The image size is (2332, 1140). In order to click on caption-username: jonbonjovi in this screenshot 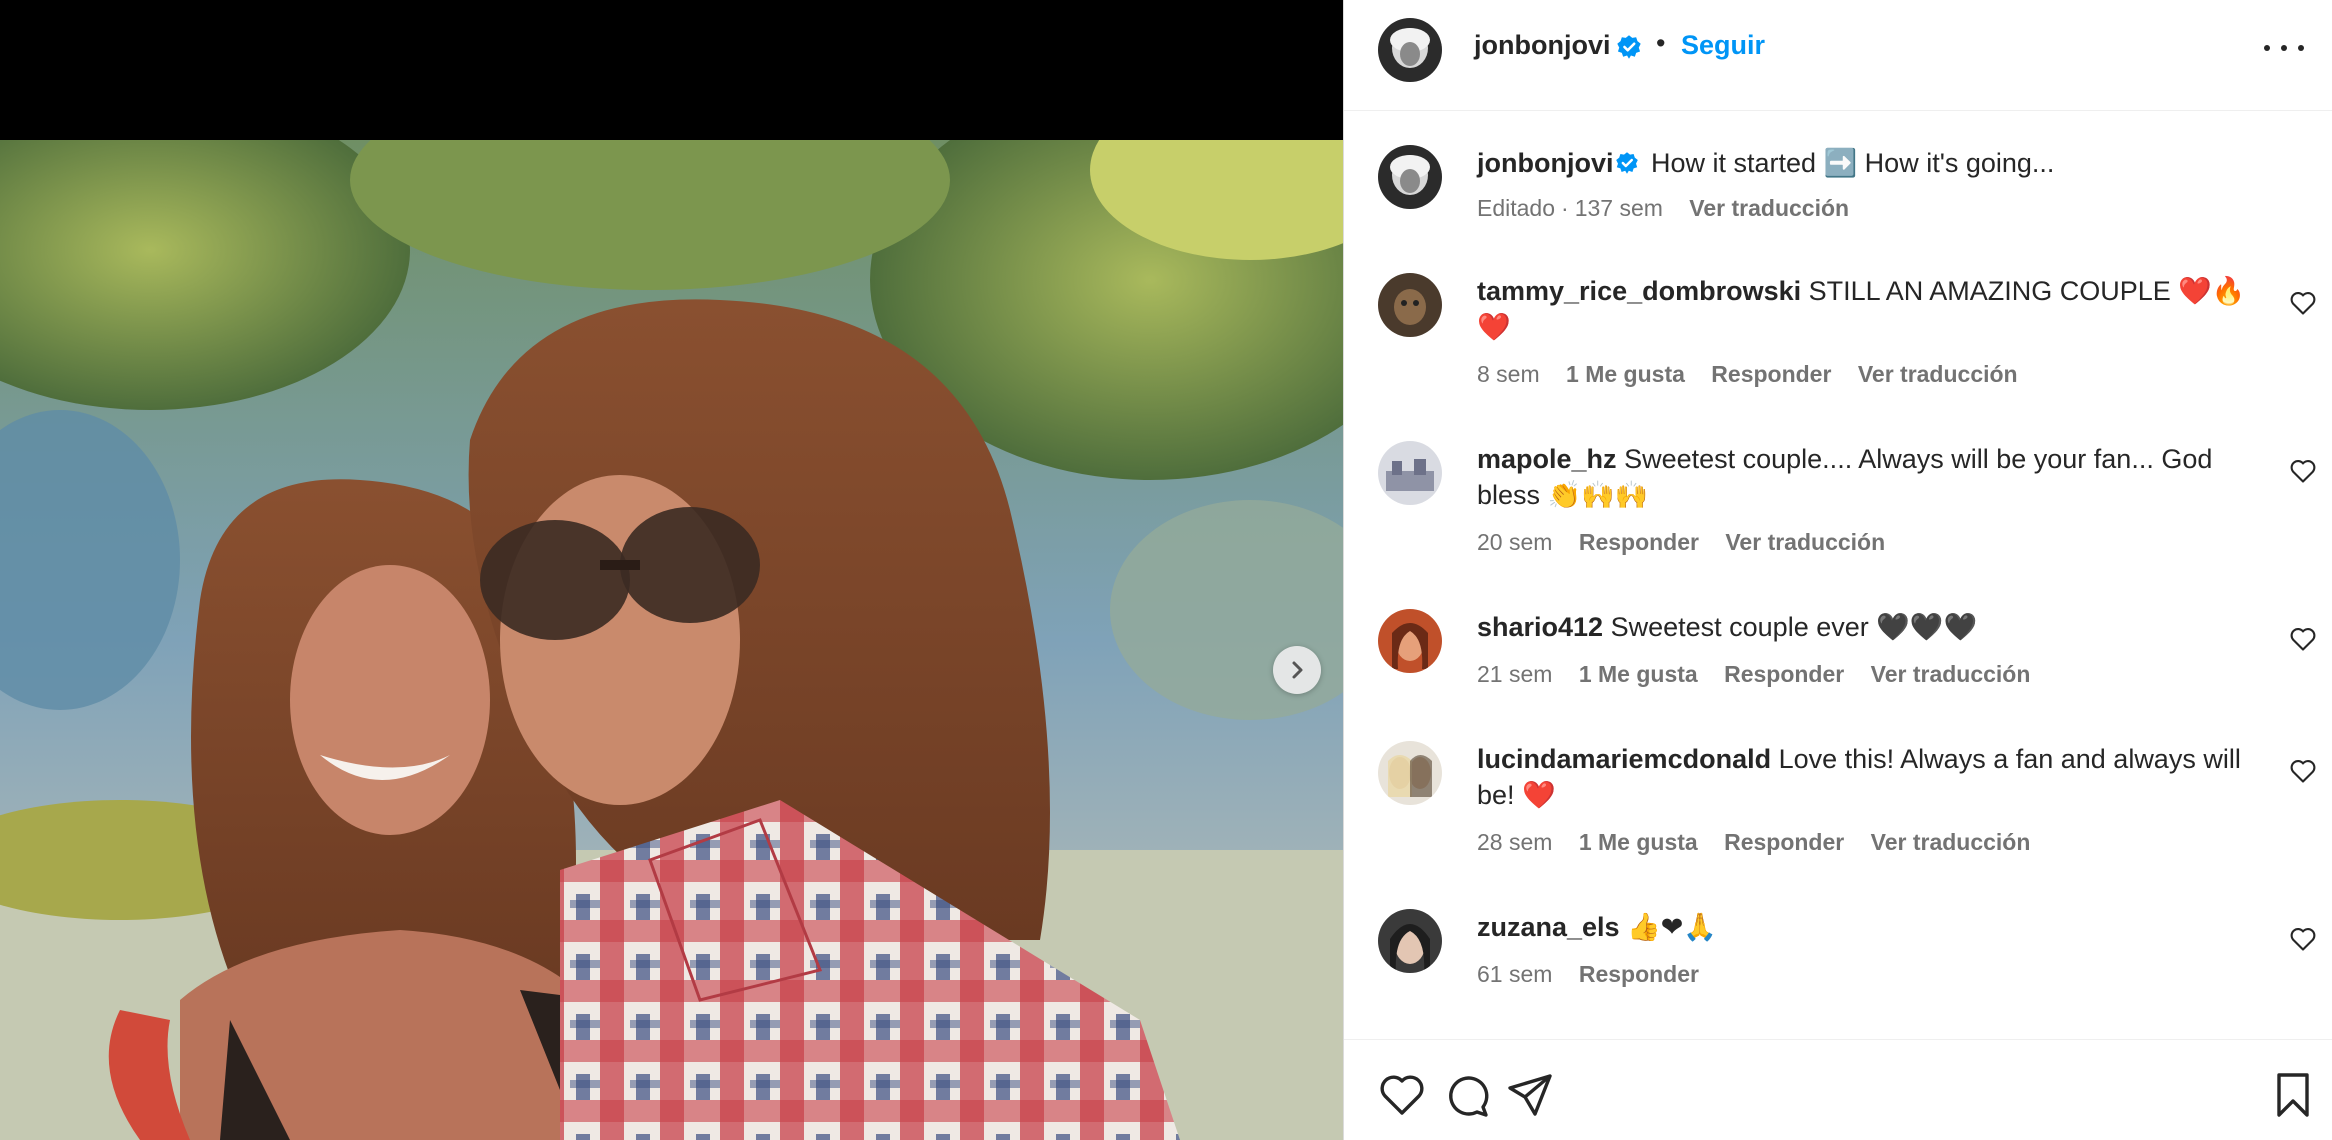, I will do `click(1545, 163)`.